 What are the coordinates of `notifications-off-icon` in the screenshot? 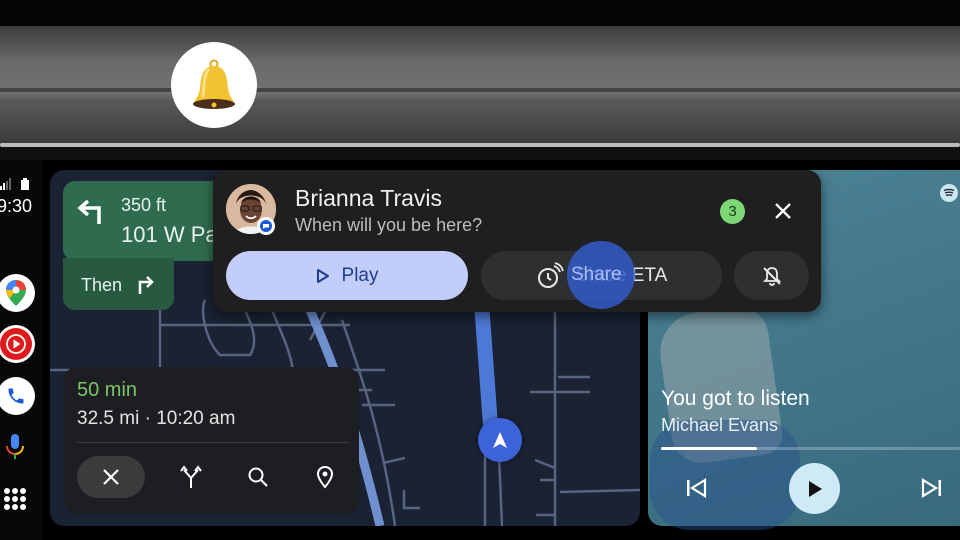 It's located at (771, 276).